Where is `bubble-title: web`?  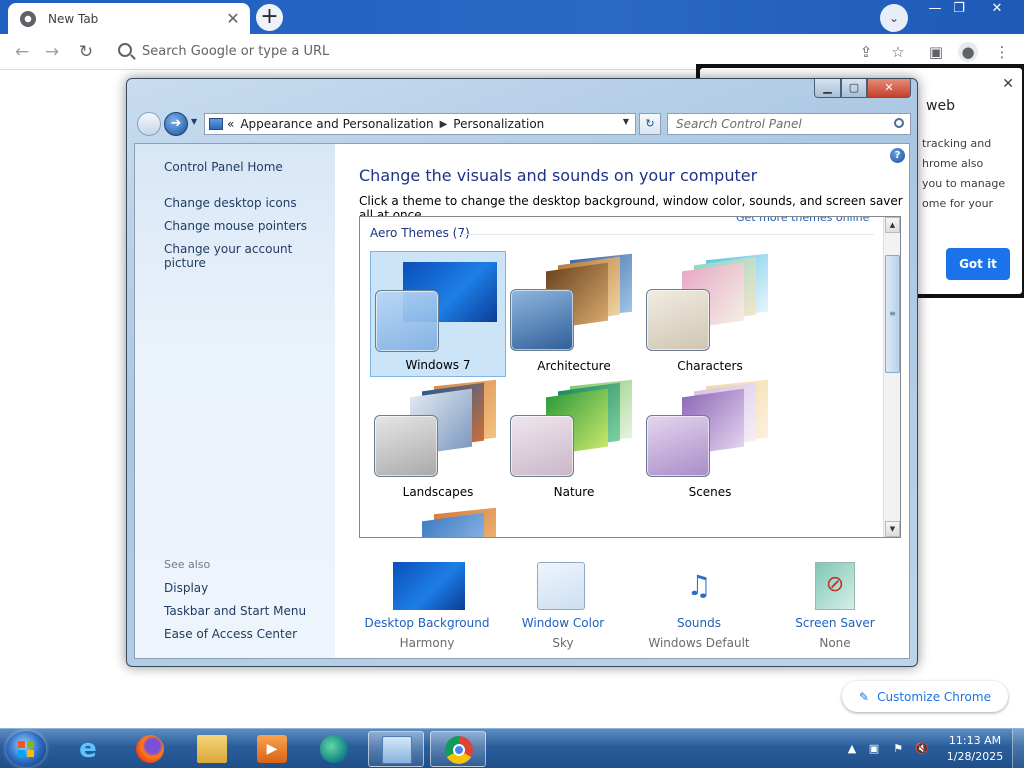
bubble-title: web is located at coordinates (940, 106).